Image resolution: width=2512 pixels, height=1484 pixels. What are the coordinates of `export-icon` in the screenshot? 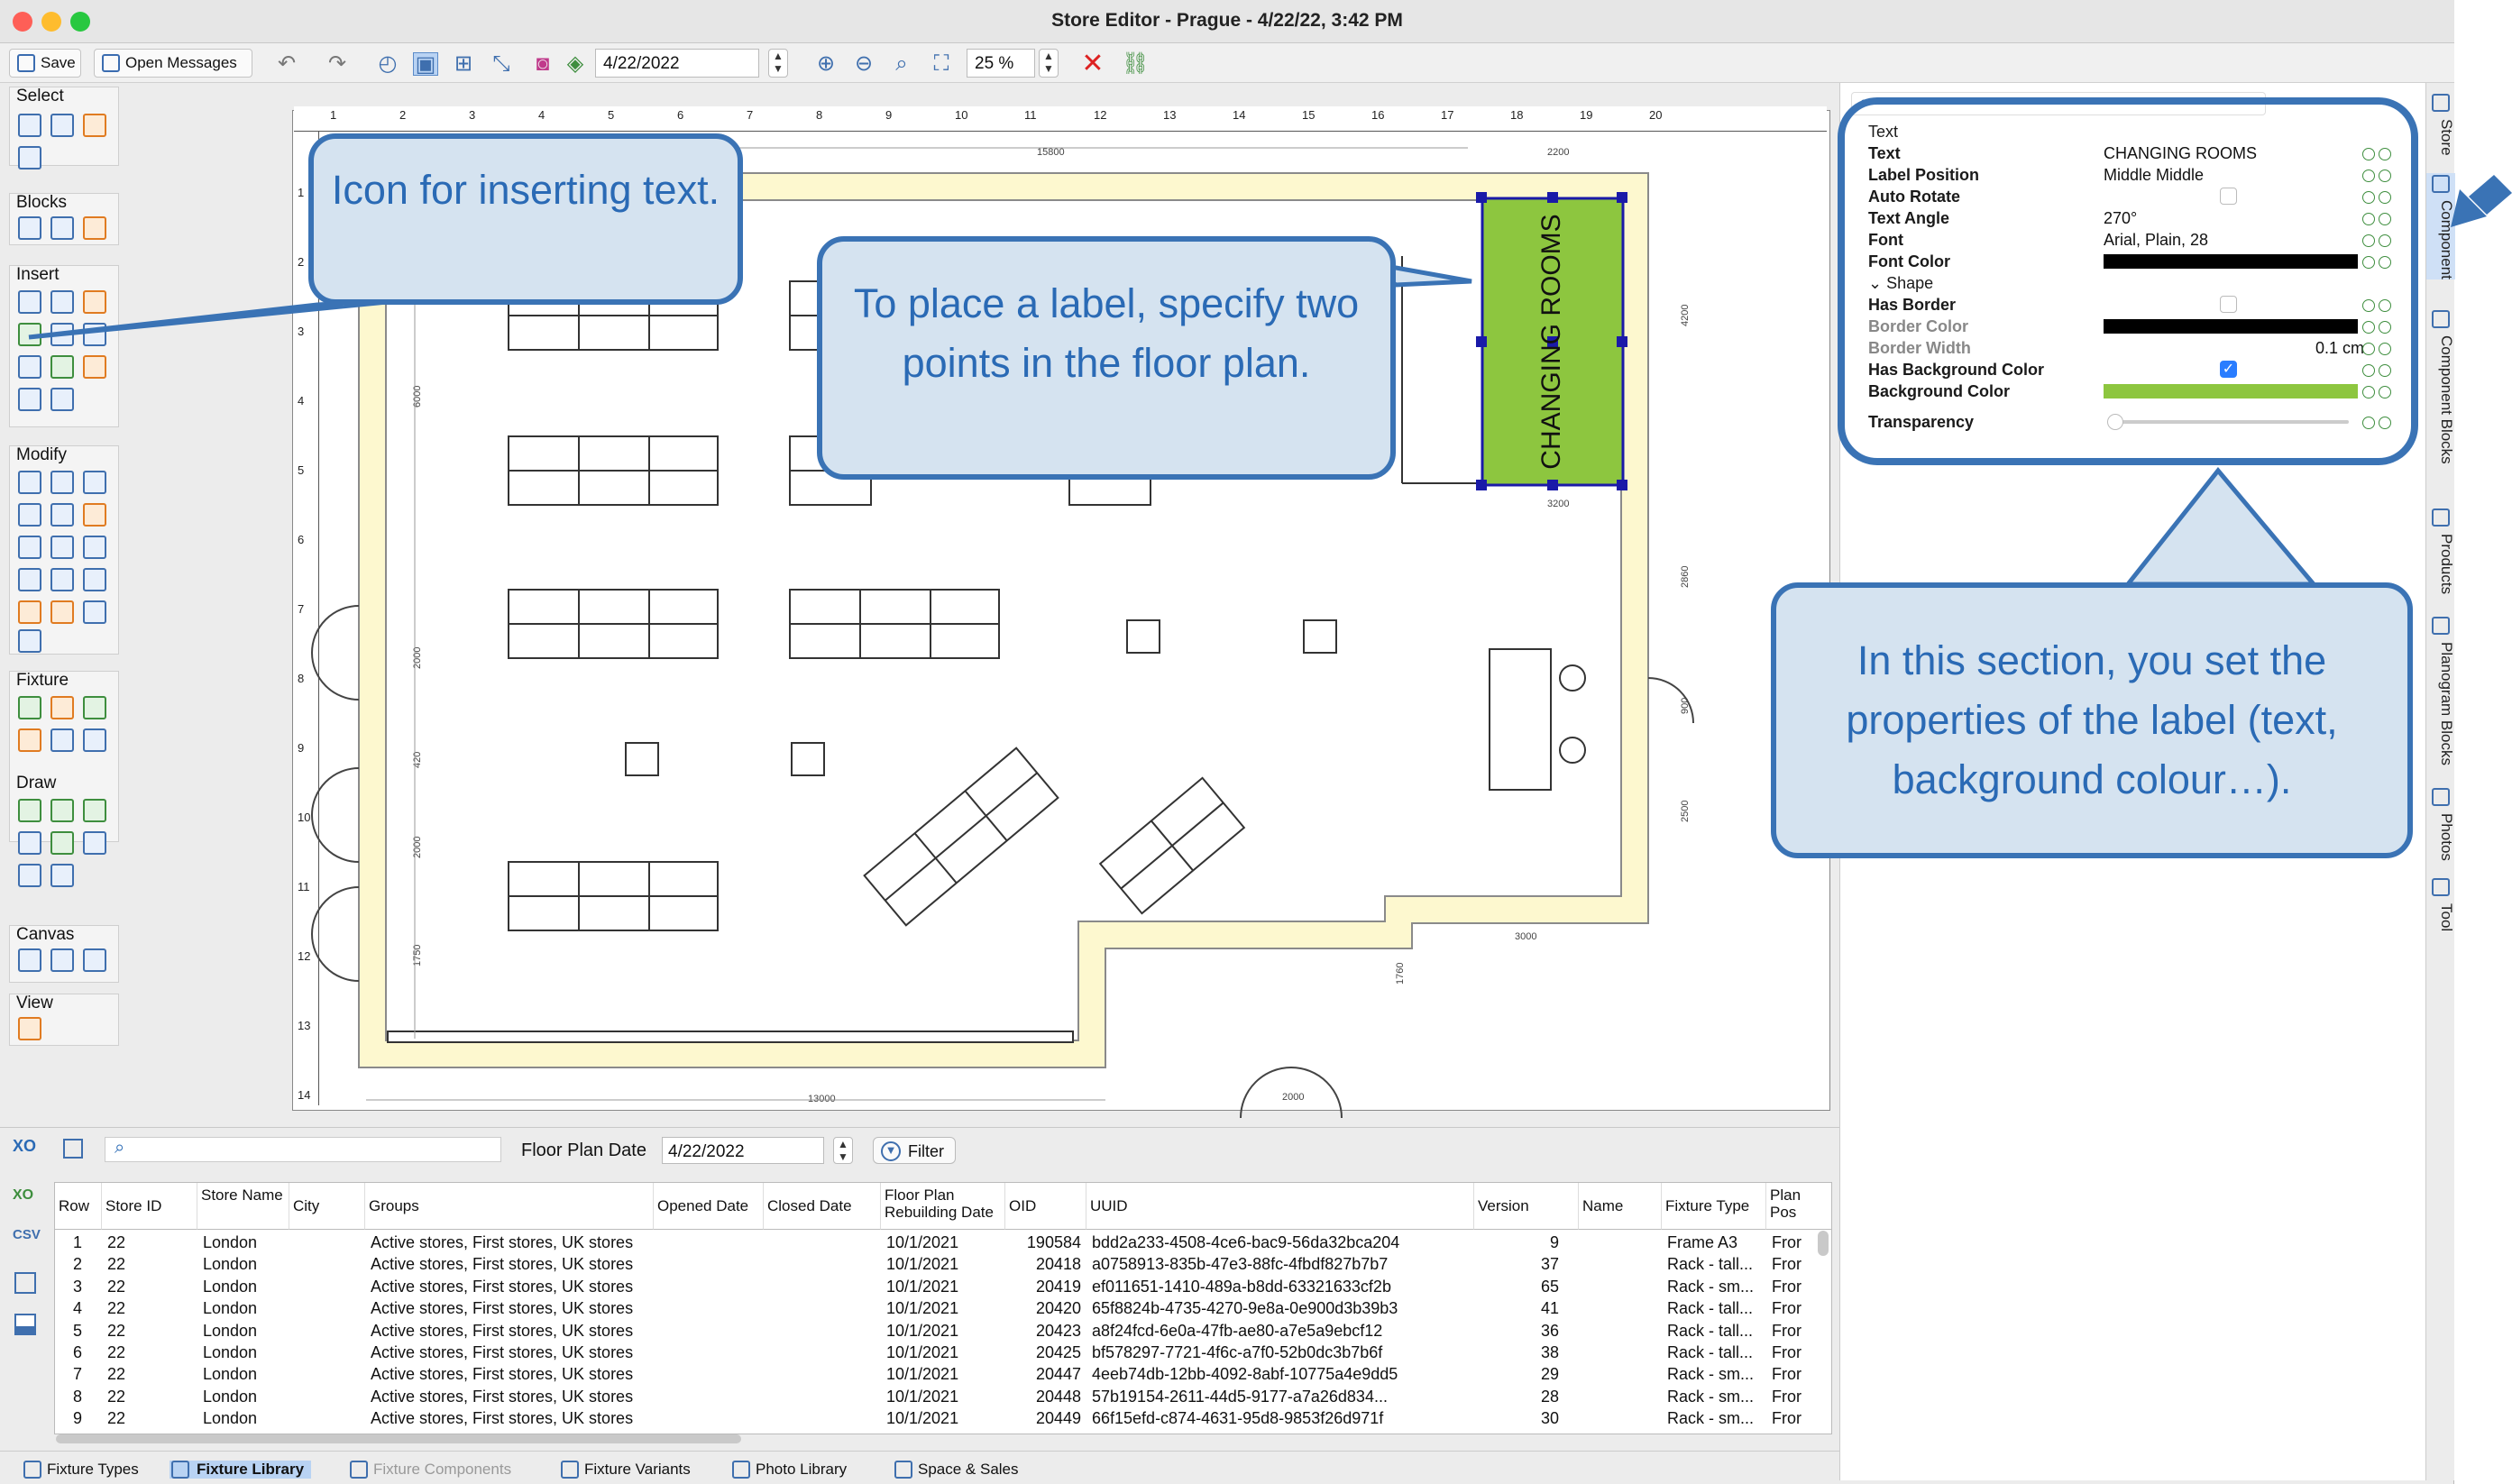 It's located at (25, 1283).